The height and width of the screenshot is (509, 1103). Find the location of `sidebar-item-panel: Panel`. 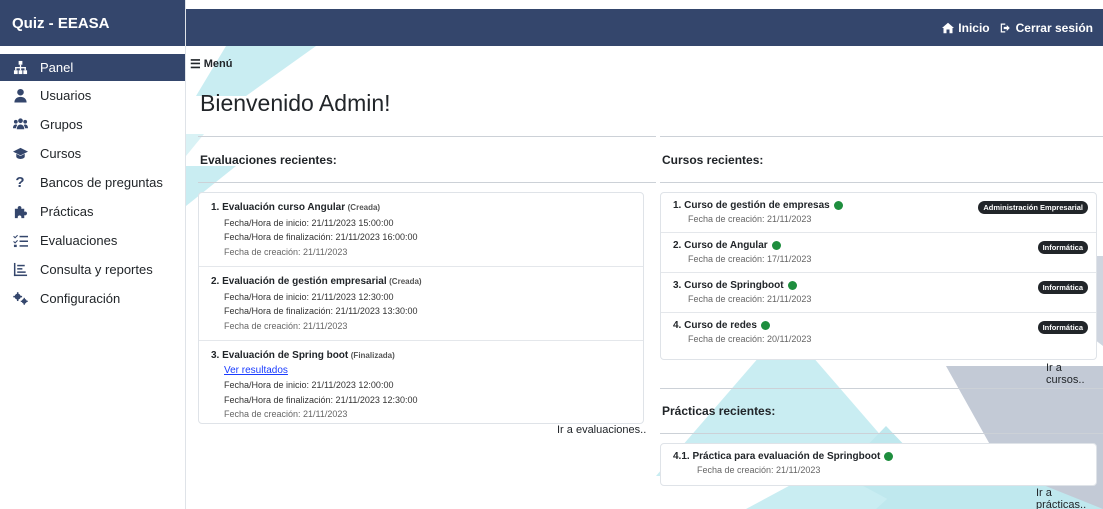

sidebar-item-panel: Panel is located at coordinates (92, 67).